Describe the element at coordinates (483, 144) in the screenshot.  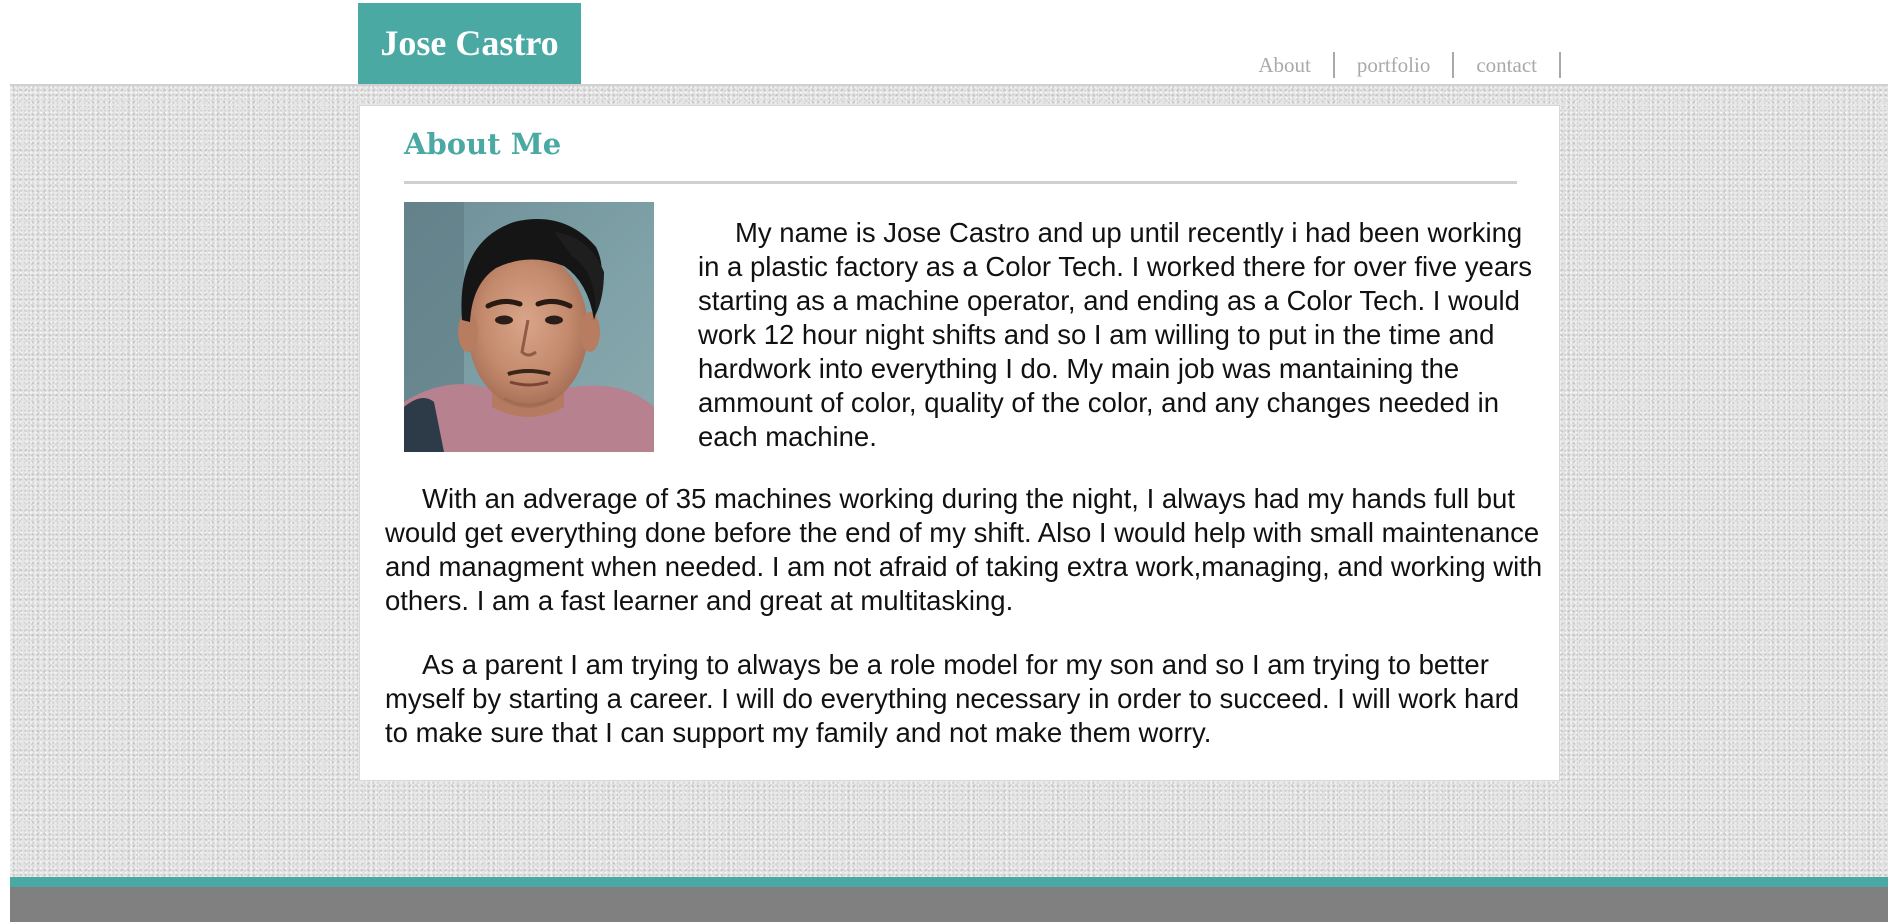
I see `about-heading: About Me` at that location.